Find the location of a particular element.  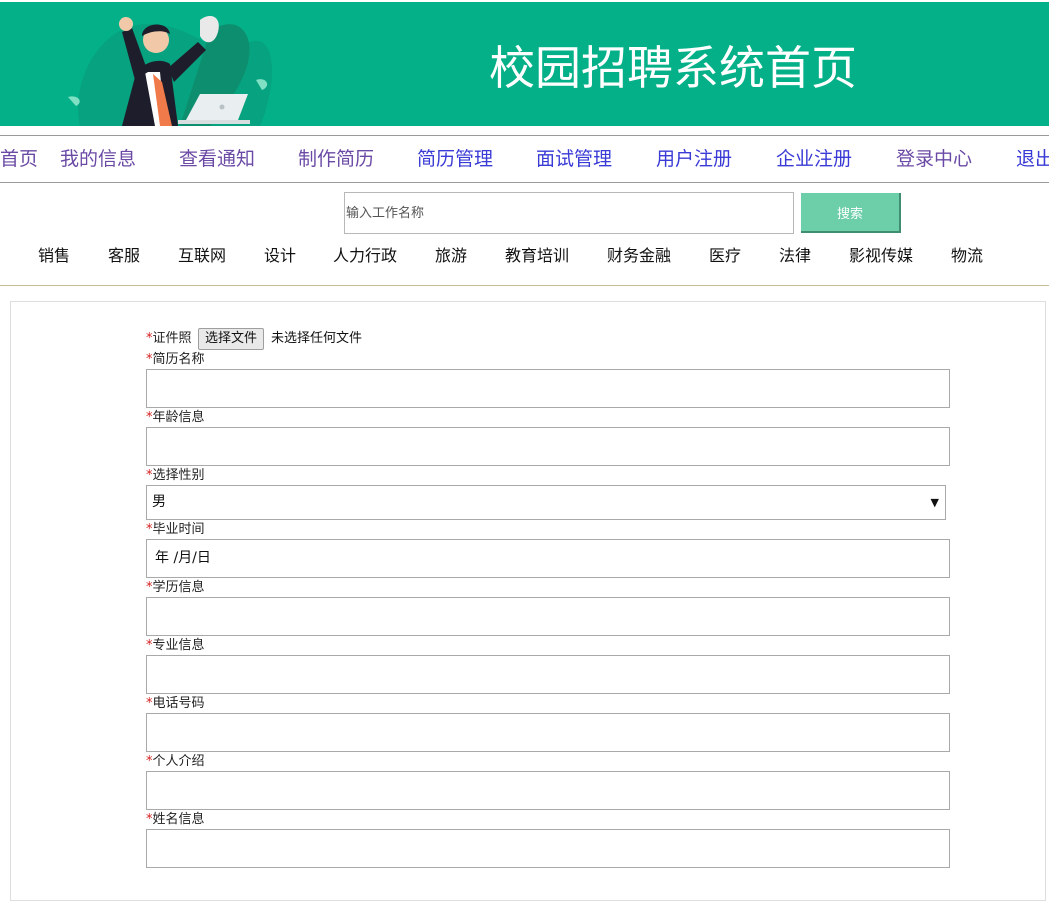

nav-logout-link: 退出 is located at coordinates (1032, 159).